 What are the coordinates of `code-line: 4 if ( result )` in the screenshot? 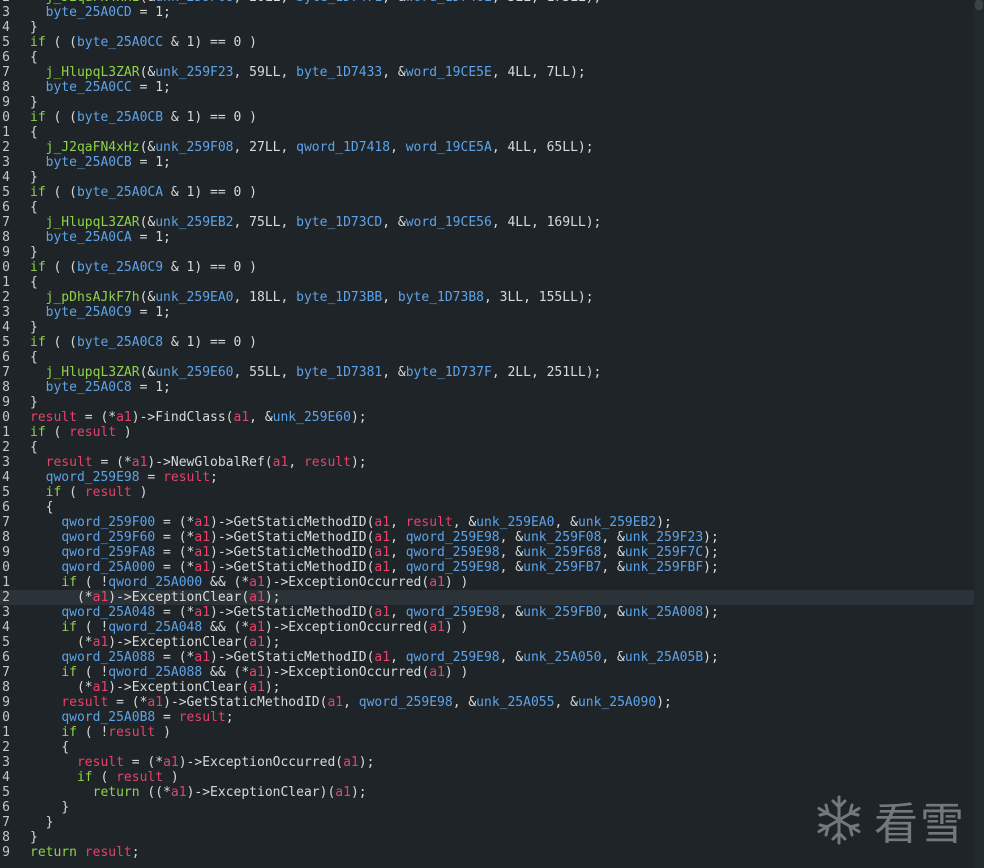 It's located at (492, 777).